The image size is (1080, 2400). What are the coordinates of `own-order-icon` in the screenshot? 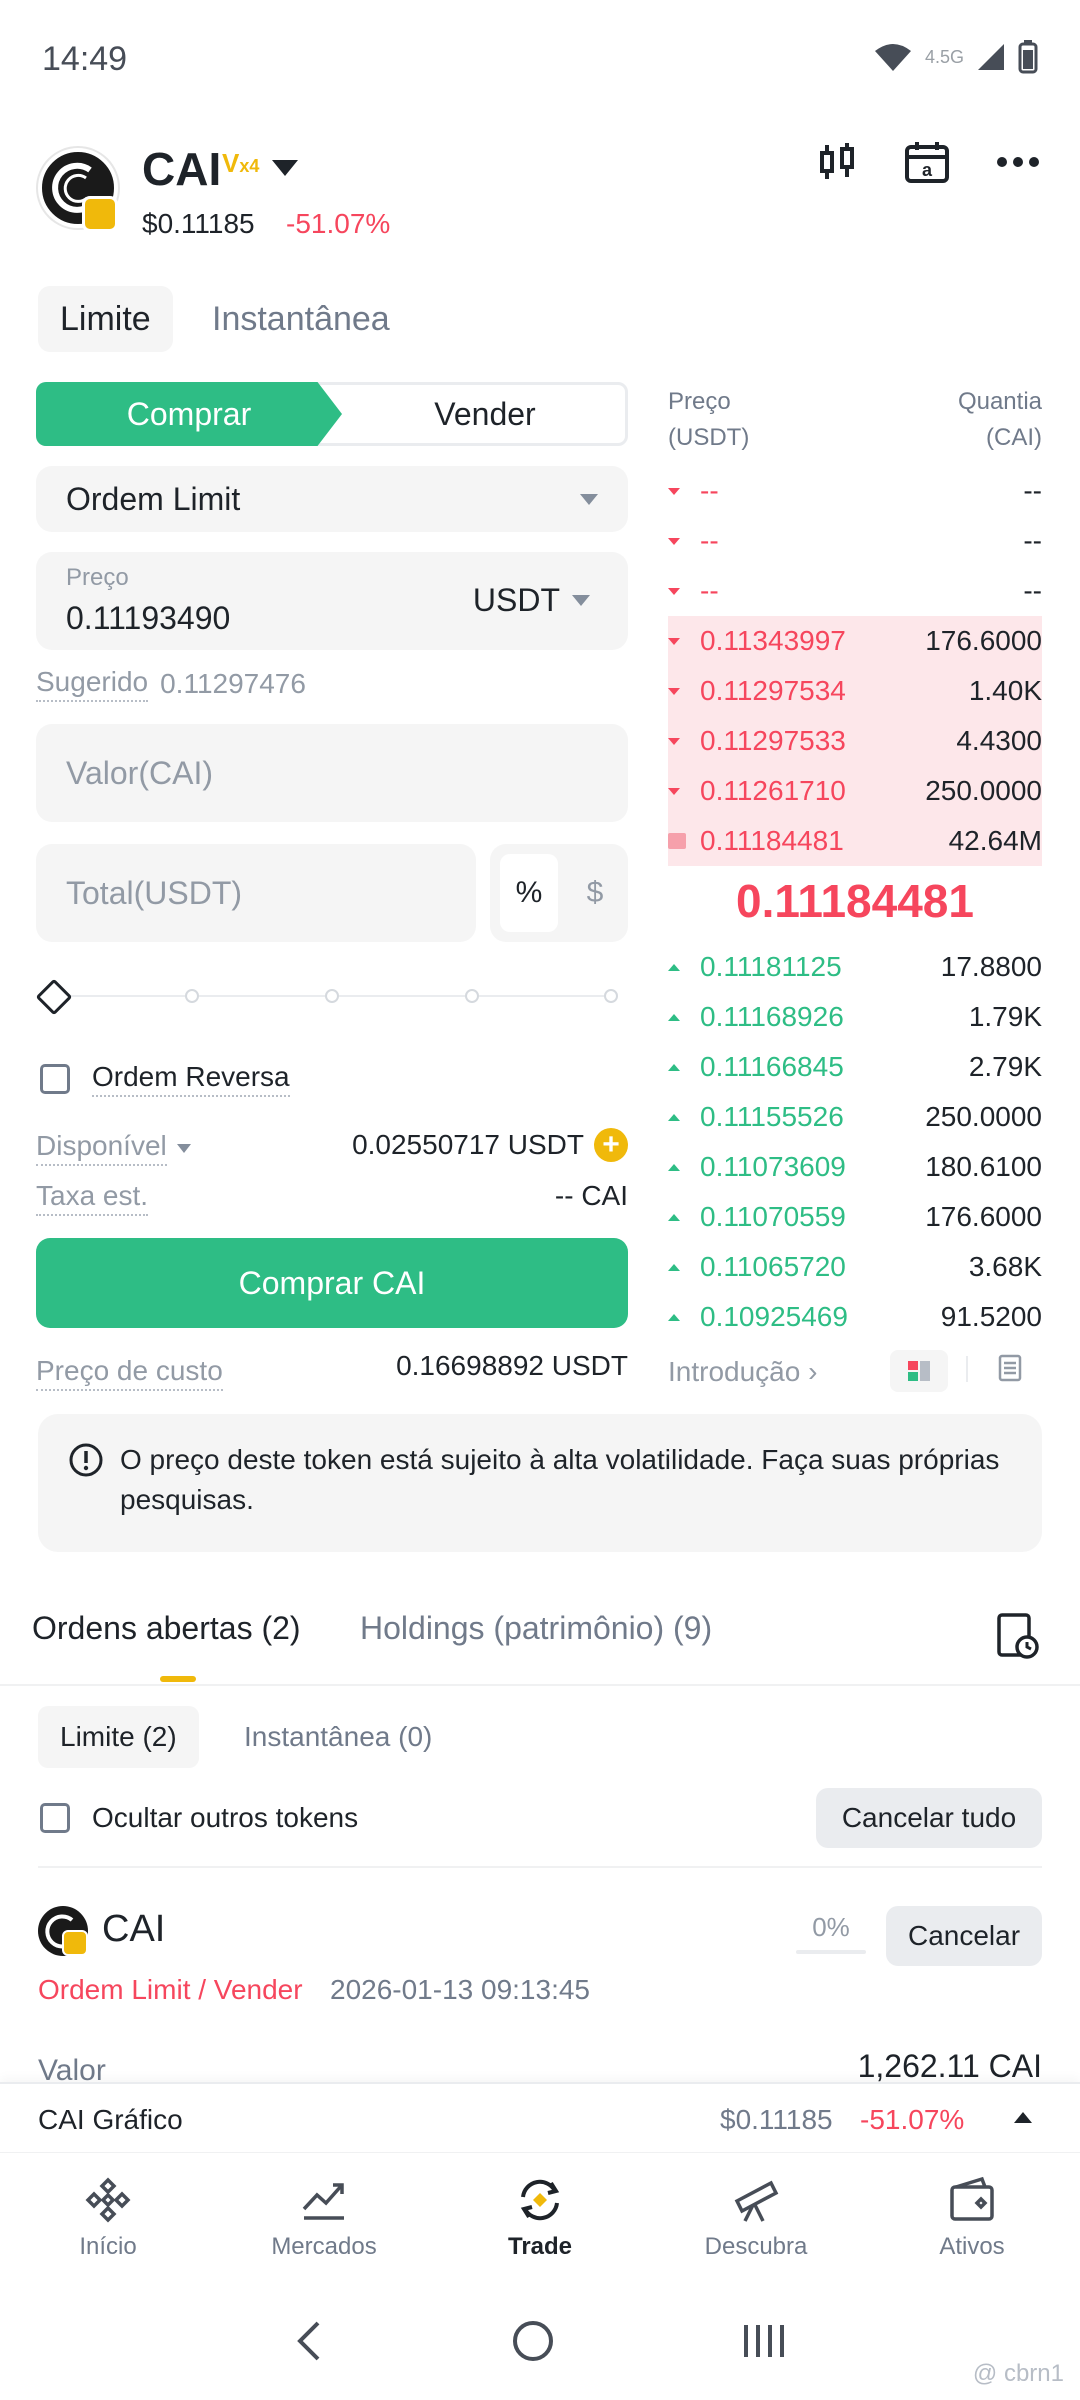 It's located at (677, 841).